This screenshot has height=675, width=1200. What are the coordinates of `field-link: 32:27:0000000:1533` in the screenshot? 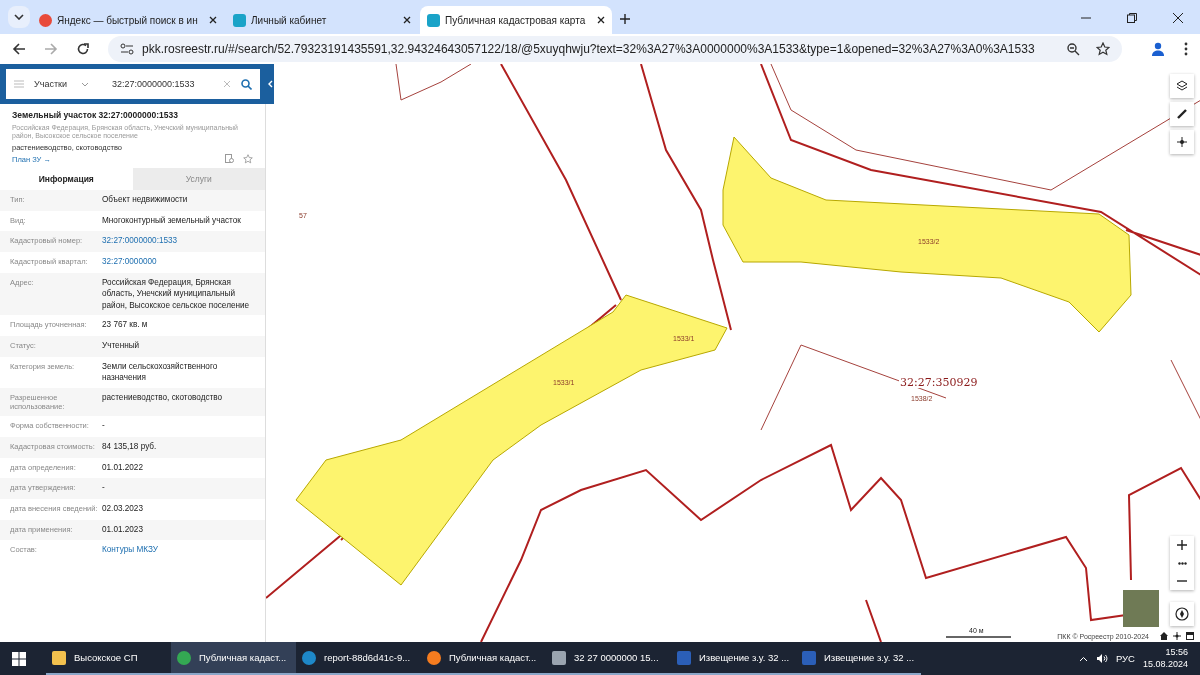 It's located at (183, 241).